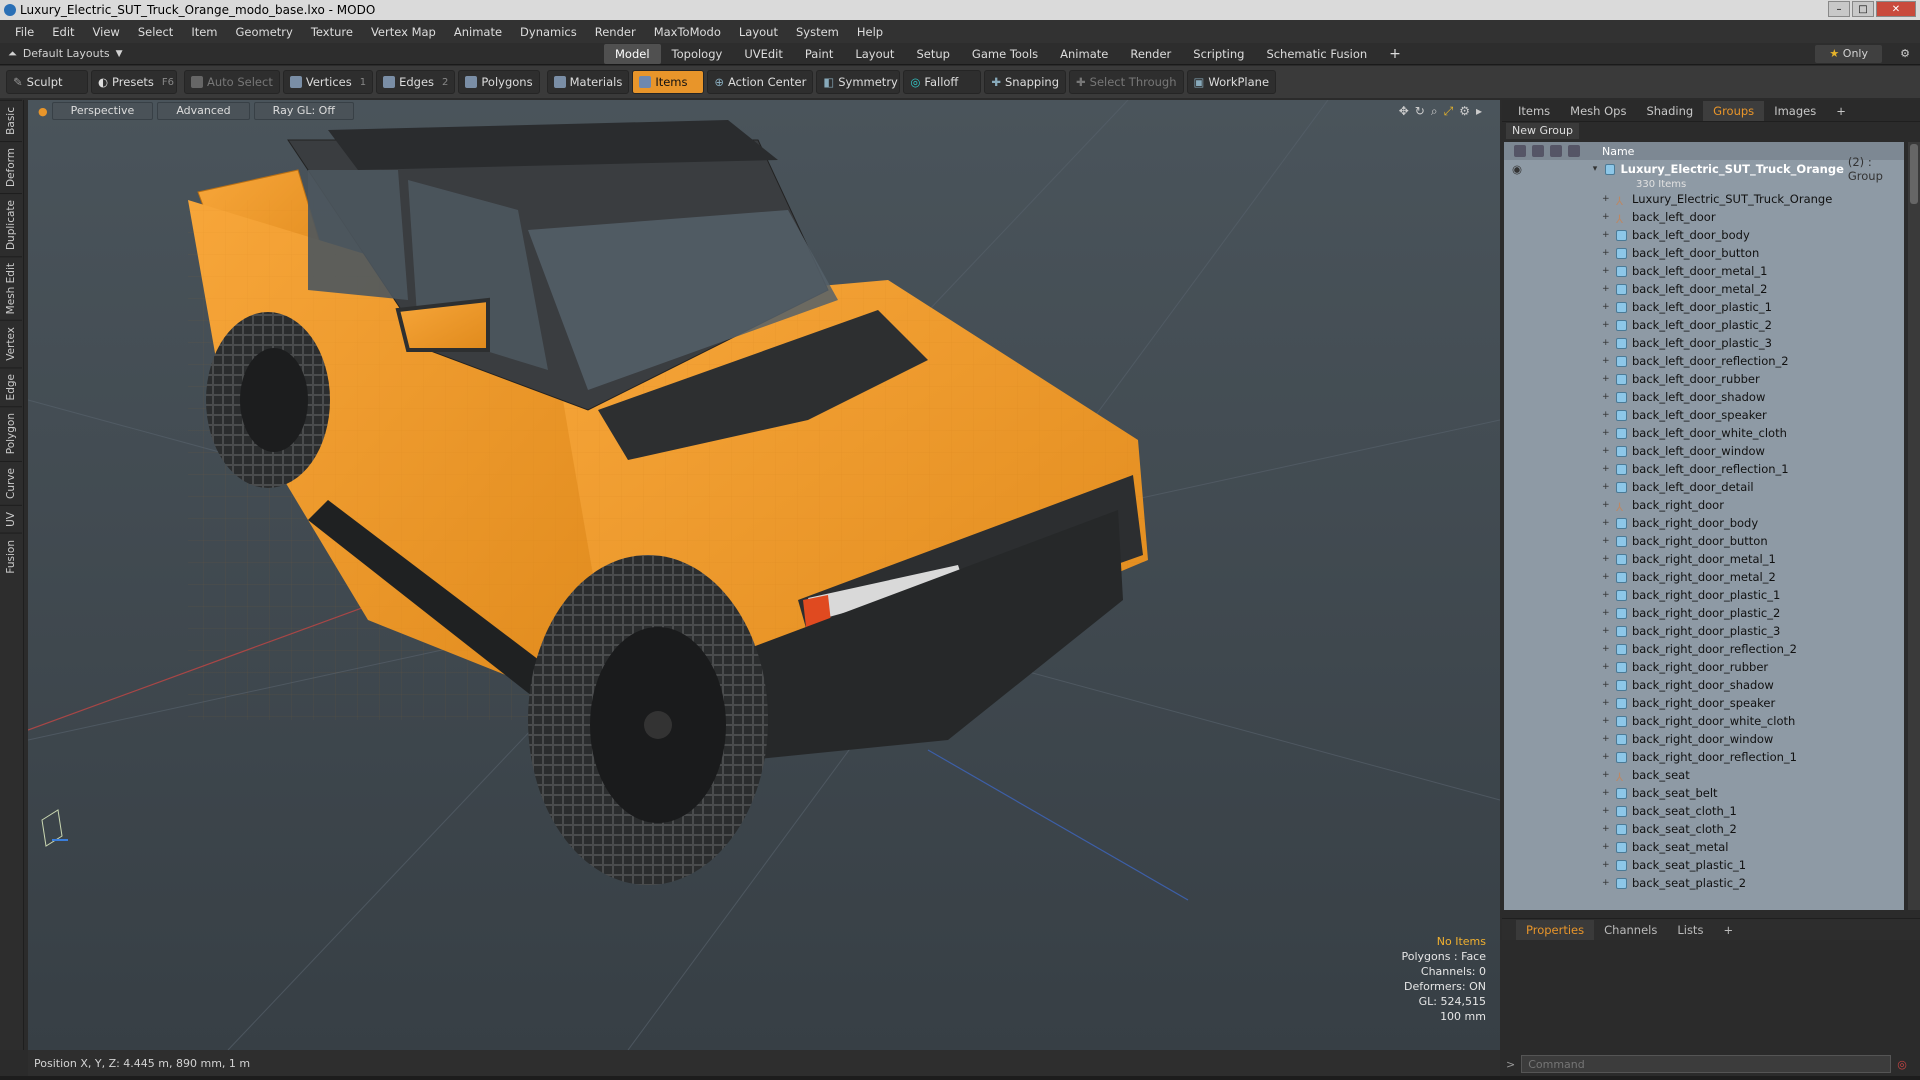 The image size is (1920, 1080). What do you see at coordinates (1734, 110) in the screenshot?
I see `tab-groups: Groups` at bounding box center [1734, 110].